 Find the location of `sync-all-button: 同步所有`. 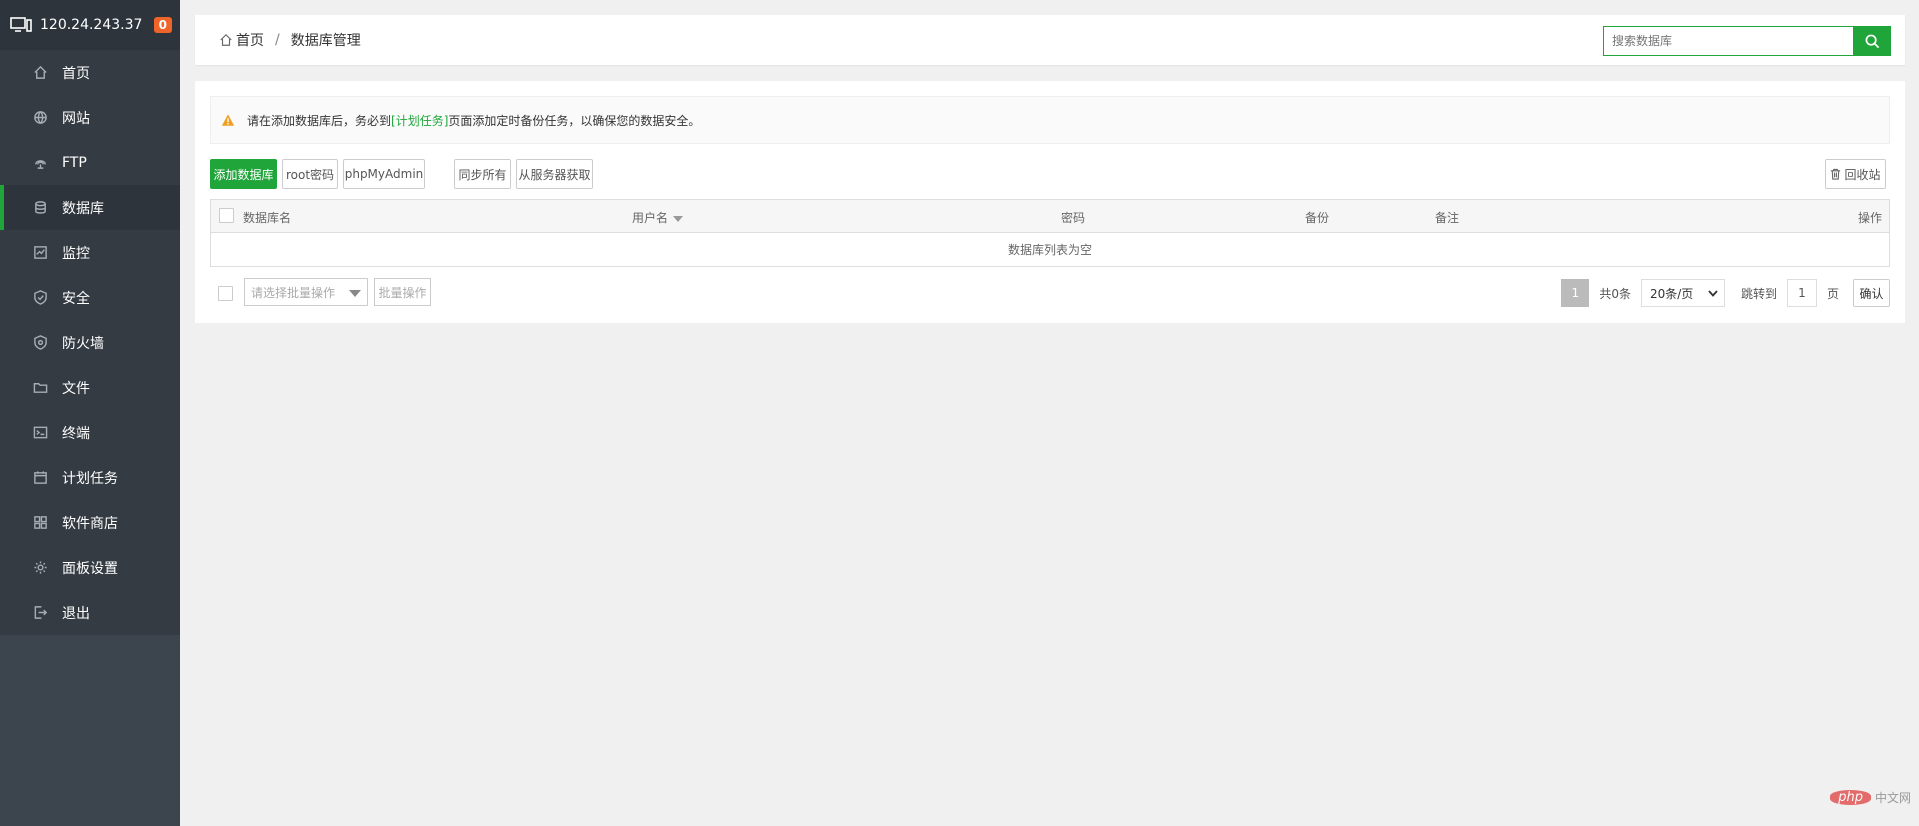

sync-all-button: 同步所有 is located at coordinates (482, 174).